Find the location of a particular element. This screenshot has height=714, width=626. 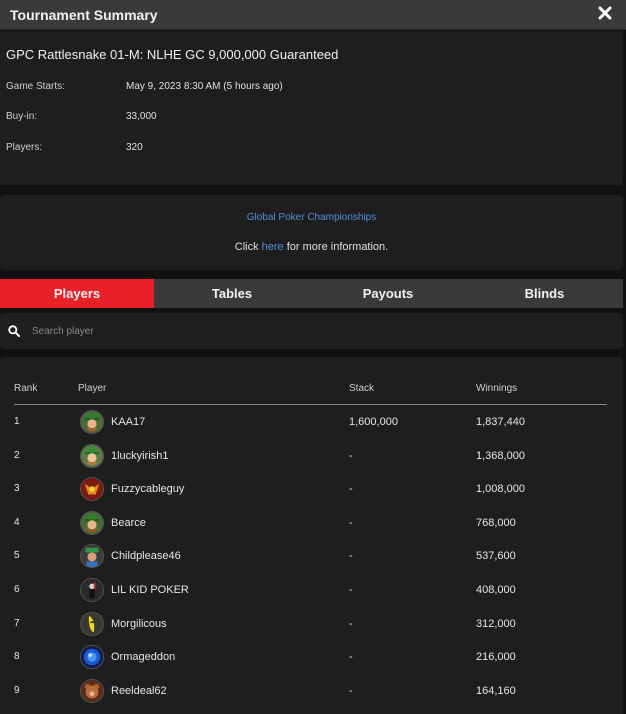

close-icon is located at coordinates (605, 13).